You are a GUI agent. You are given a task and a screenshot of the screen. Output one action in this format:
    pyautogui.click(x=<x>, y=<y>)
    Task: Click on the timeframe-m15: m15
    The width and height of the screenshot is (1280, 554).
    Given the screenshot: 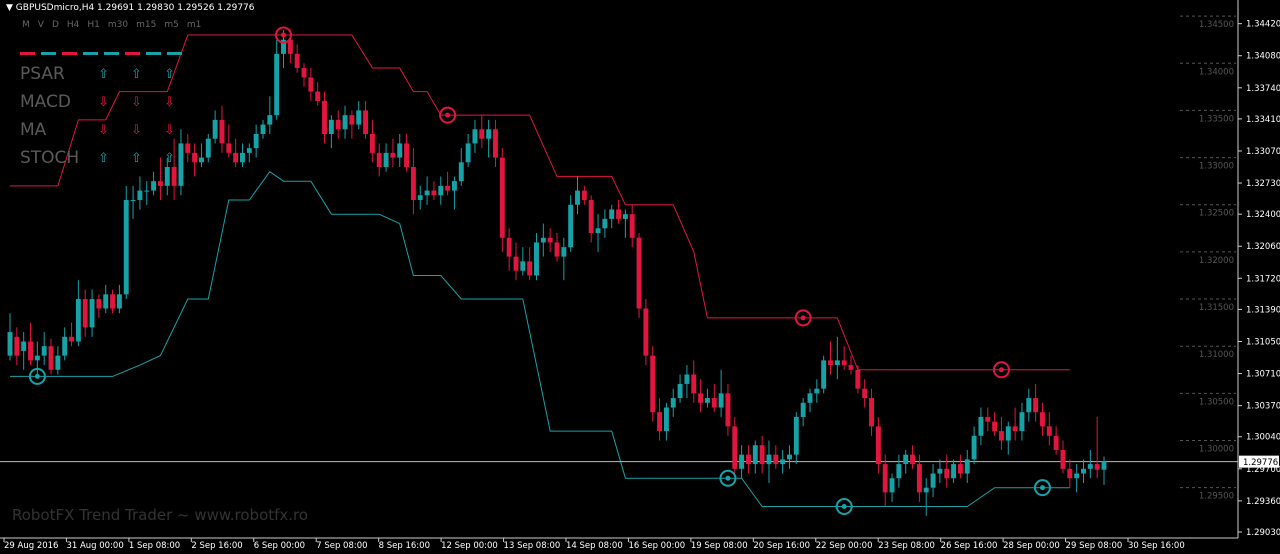 What is the action you would take?
    pyautogui.click(x=146, y=25)
    